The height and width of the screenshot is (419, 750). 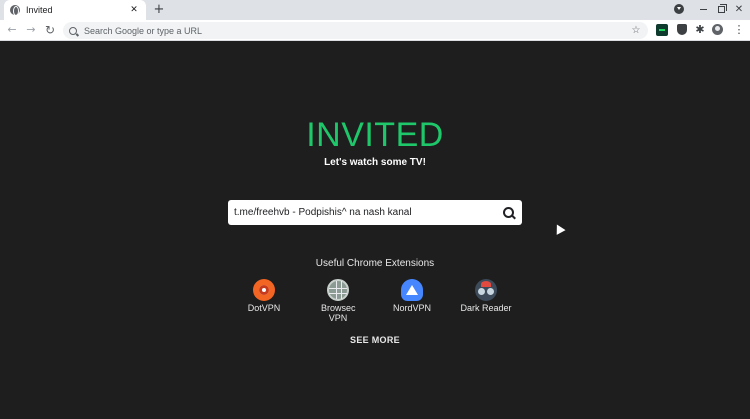 What do you see at coordinates (338, 290) in the screenshot?
I see `browsec-globe-icon` at bounding box center [338, 290].